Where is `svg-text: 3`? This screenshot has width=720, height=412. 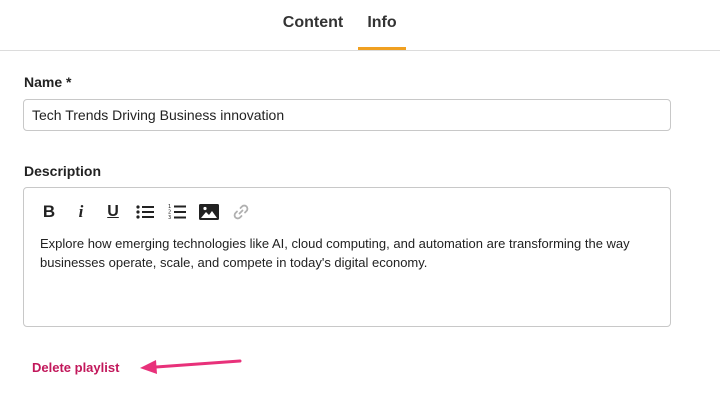
svg-text: 3 is located at coordinates (169, 218).